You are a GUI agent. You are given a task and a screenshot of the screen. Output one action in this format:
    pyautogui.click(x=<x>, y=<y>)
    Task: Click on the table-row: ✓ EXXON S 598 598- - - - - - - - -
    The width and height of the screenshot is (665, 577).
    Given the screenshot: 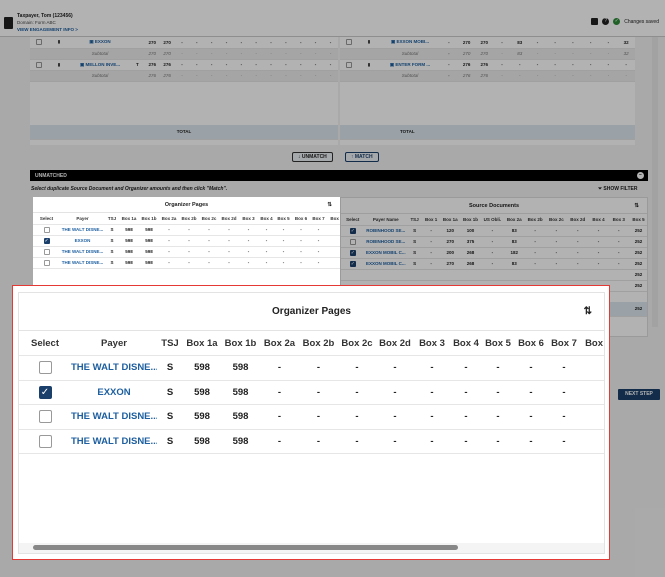 What is the action you would take?
    pyautogui.click(x=186, y=241)
    